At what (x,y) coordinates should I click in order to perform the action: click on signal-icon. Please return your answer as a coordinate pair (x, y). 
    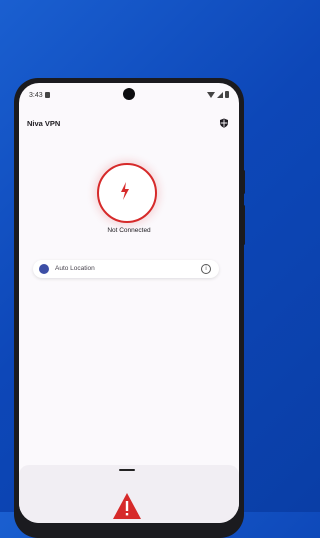
    Looking at the image, I should click on (220, 95).